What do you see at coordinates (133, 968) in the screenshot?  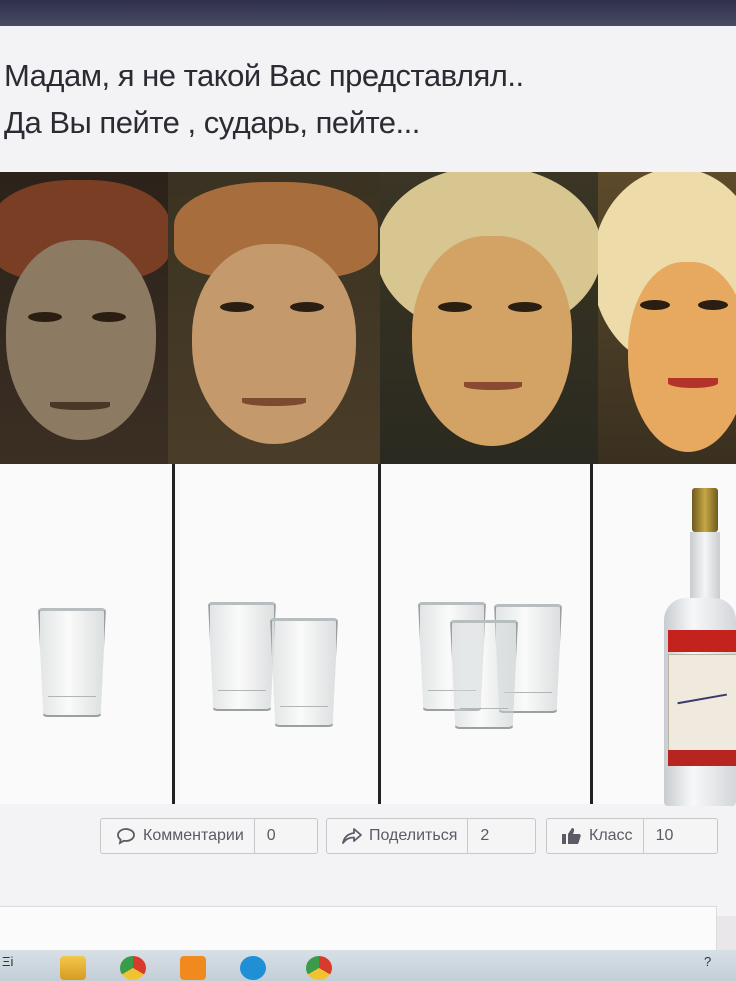 I see `chrome-icon` at bounding box center [133, 968].